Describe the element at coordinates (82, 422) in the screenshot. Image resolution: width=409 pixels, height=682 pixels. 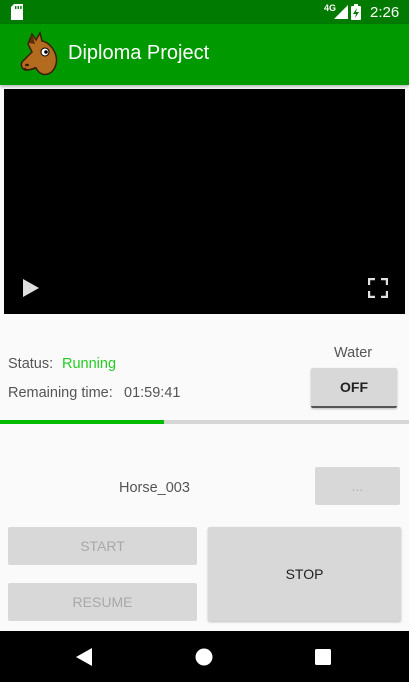
I see `progress-fill` at that location.